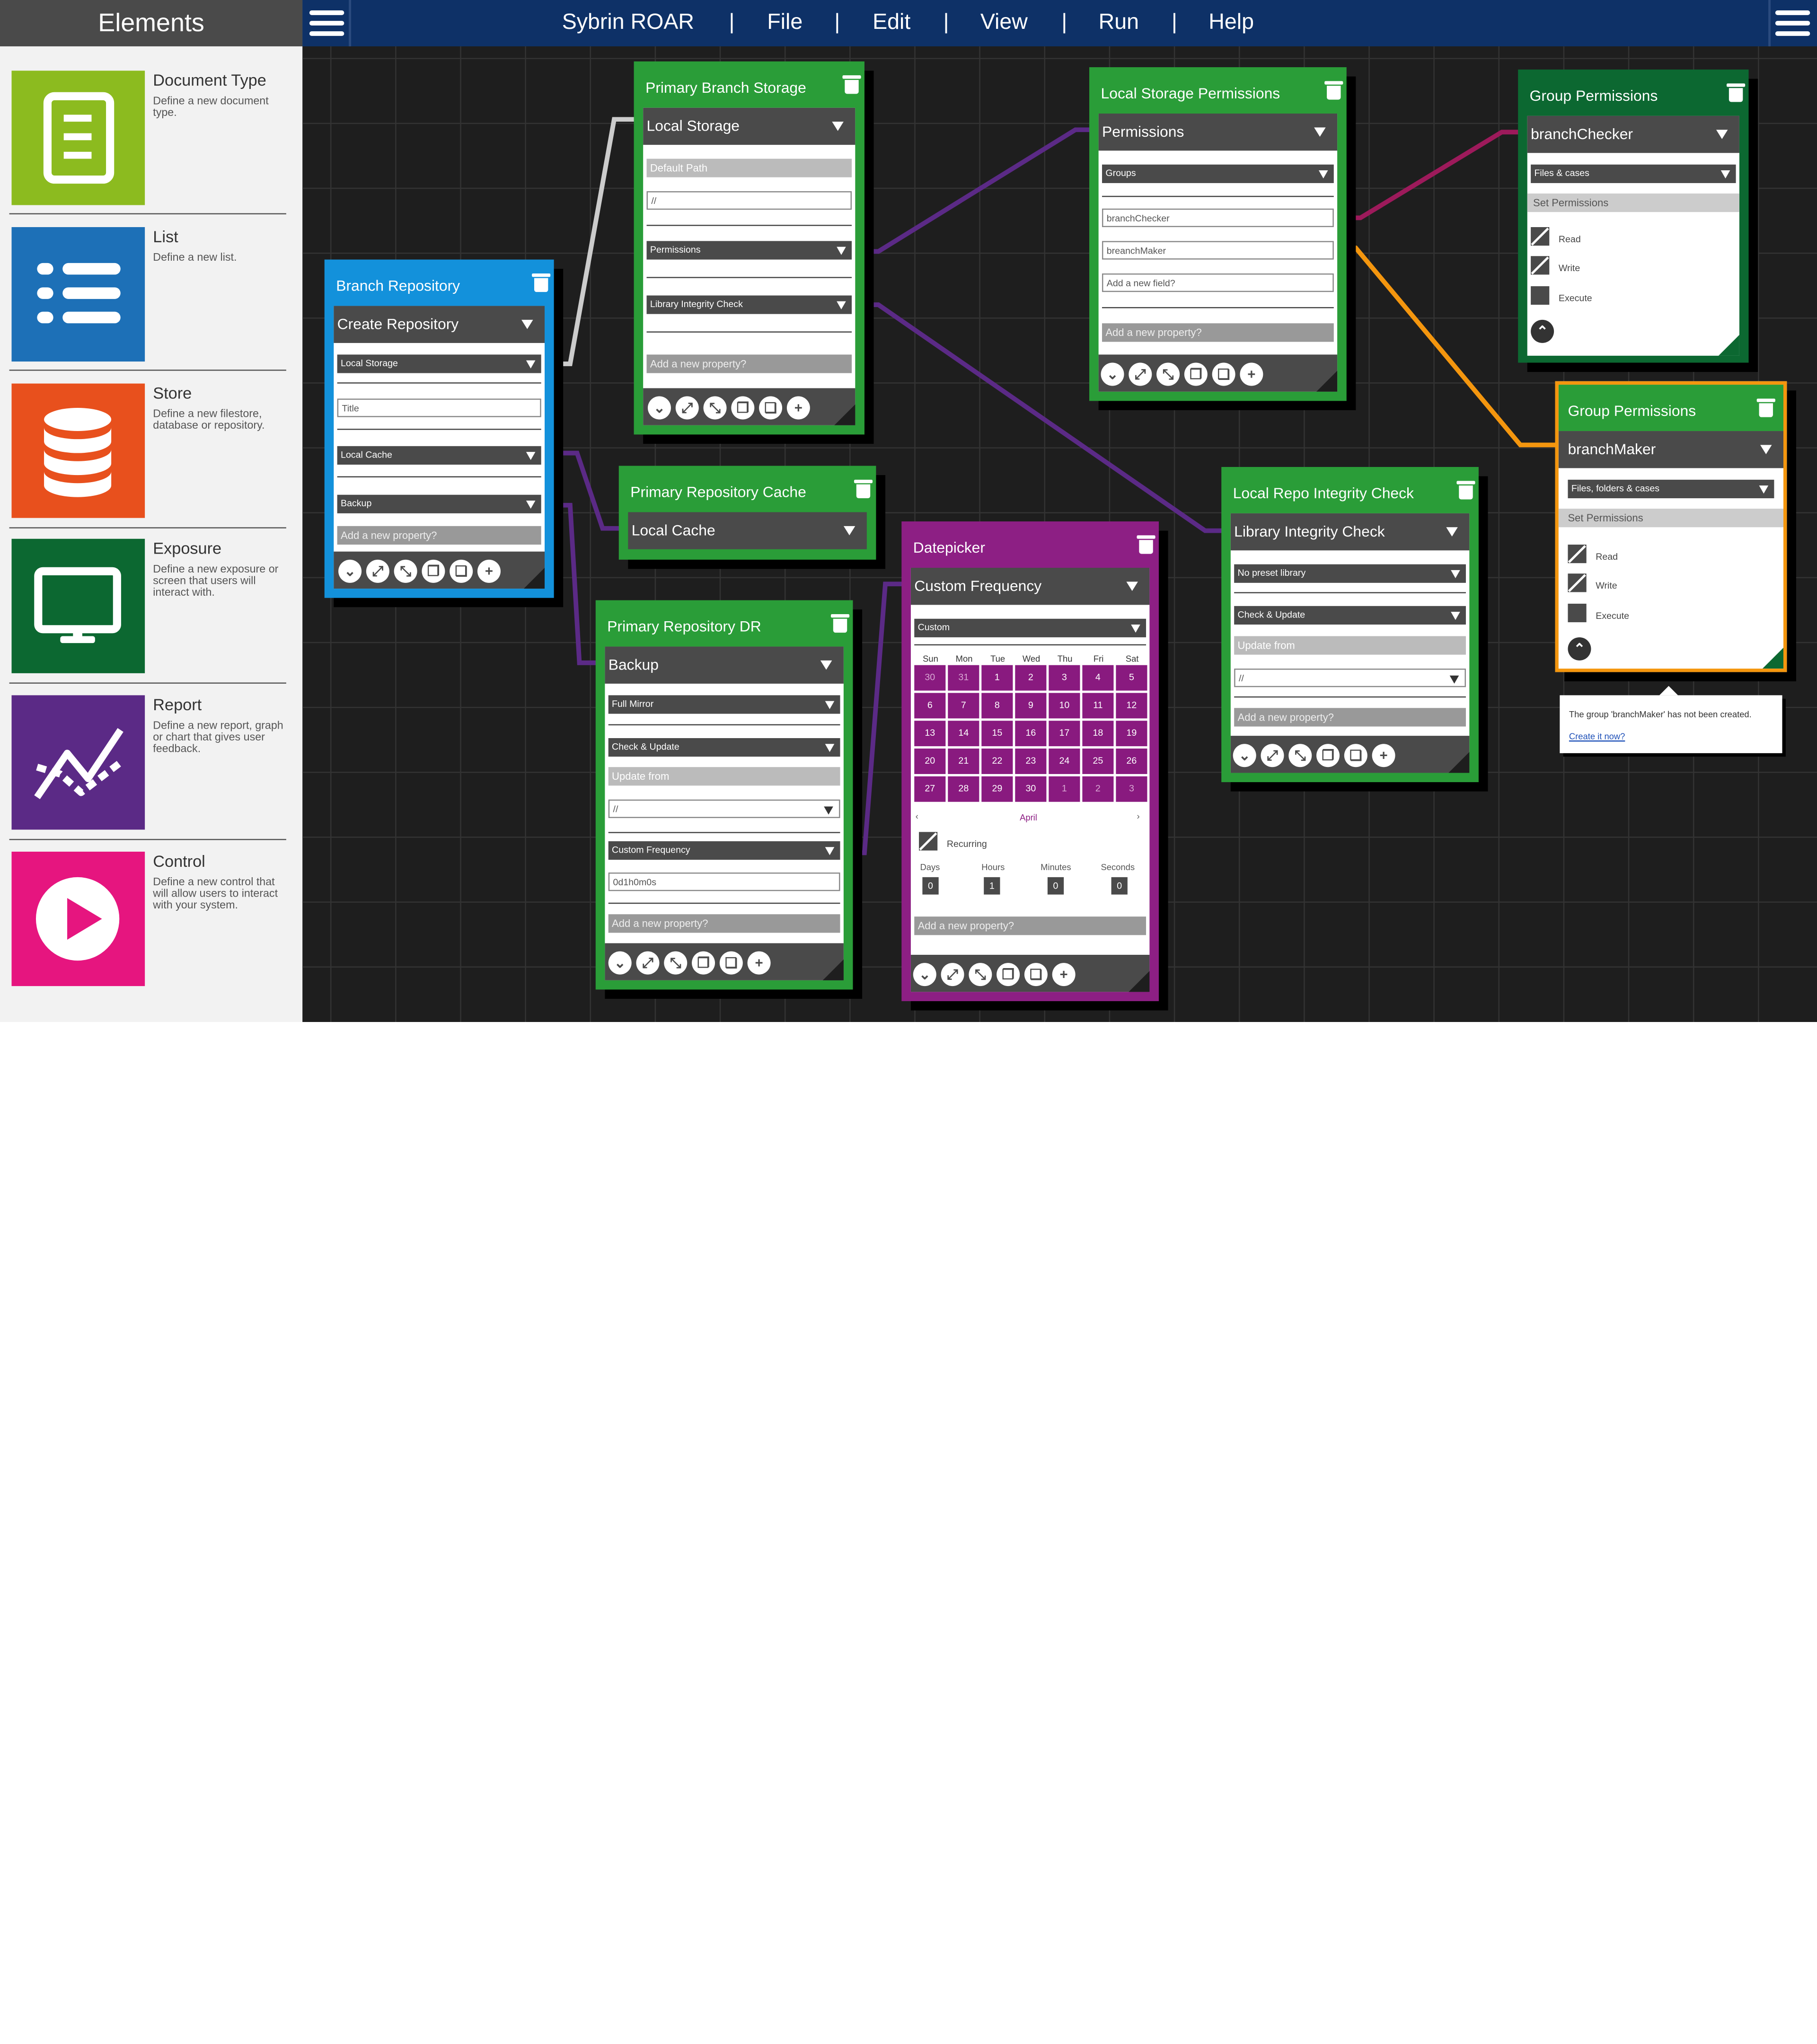  Describe the element at coordinates (439, 324) in the screenshot. I see `card-header-dropdown: Create Repository` at that location.